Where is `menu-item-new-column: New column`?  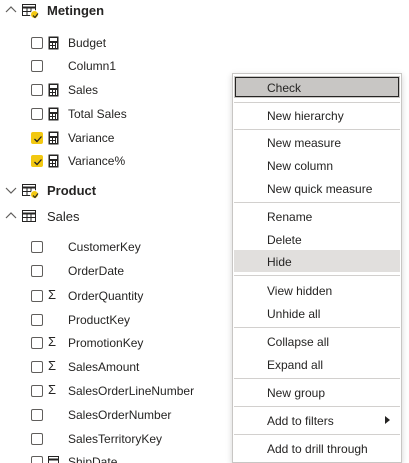 menu-item-new-column: New column is located at coordinates (317, 165).